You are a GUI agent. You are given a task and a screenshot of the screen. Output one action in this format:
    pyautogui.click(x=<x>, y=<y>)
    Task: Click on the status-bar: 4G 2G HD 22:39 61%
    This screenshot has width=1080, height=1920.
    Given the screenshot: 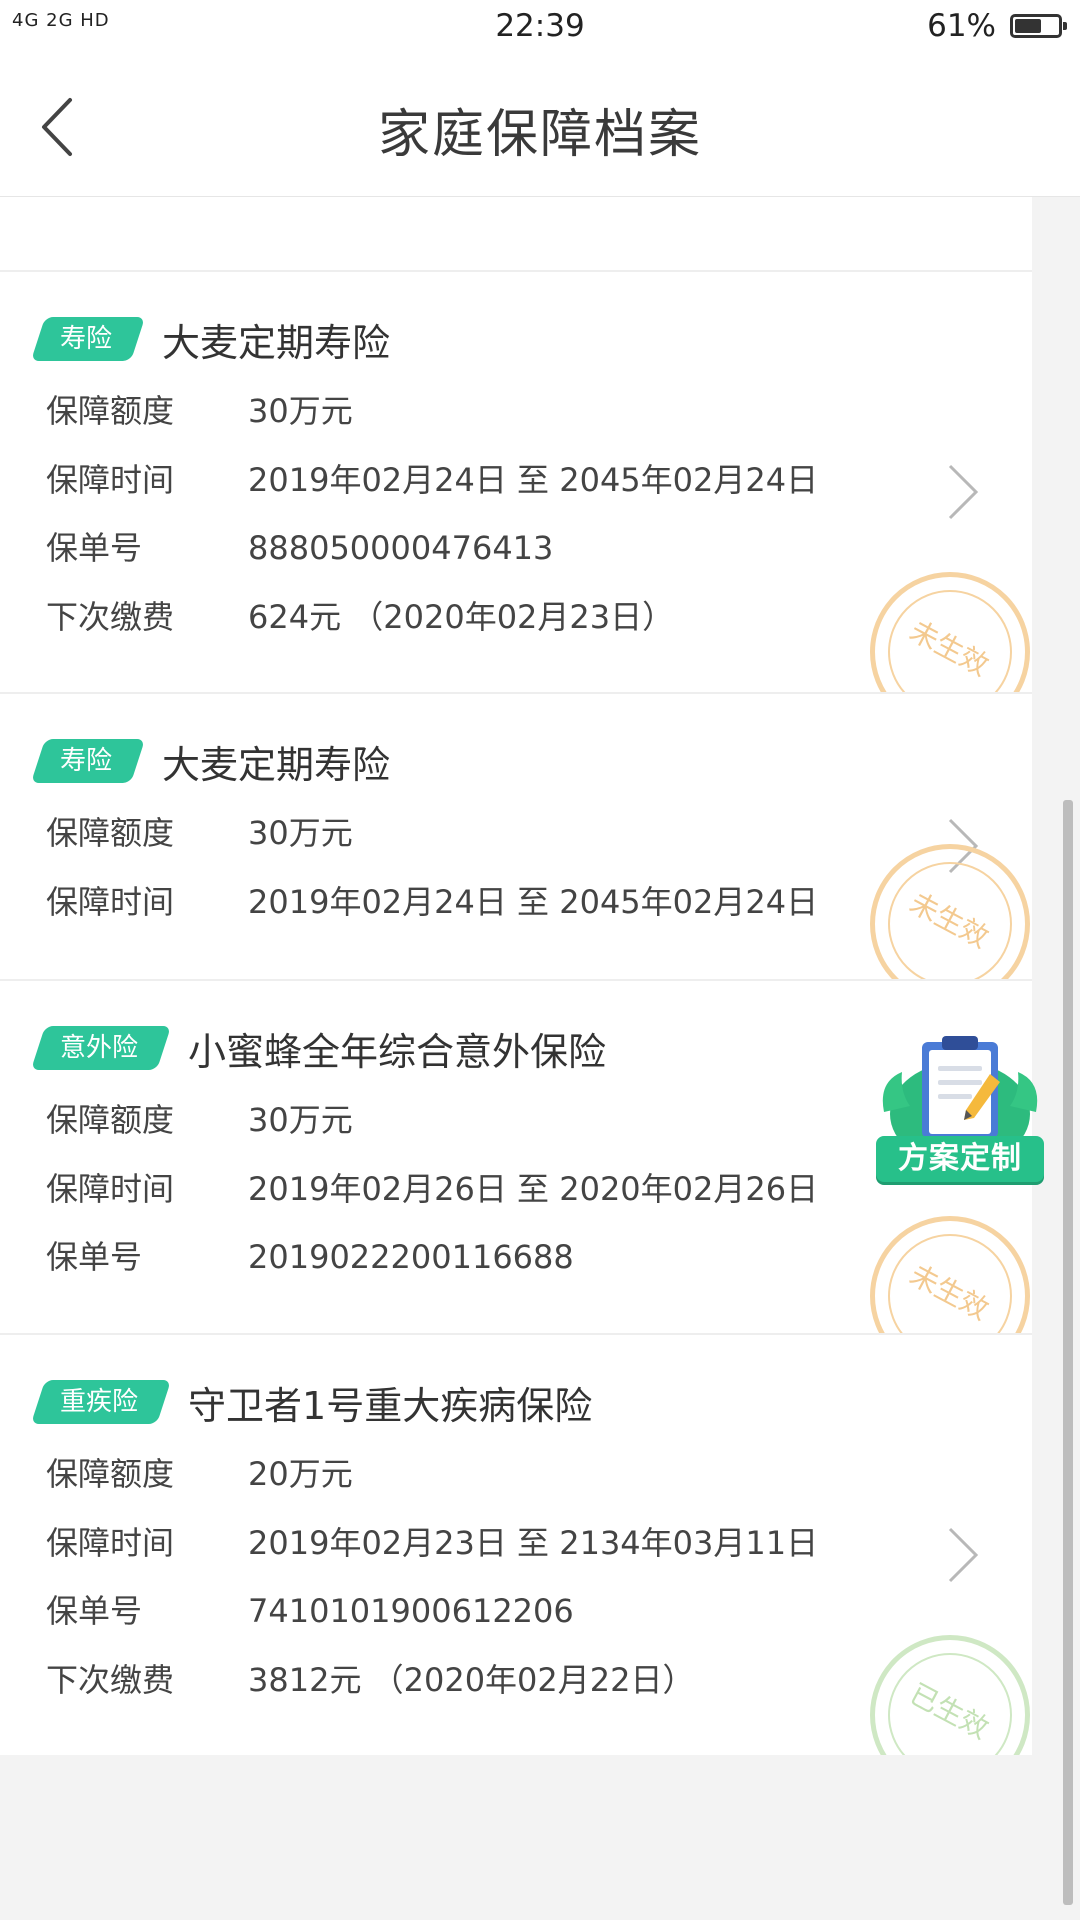 What is the action you would take?
    pyautogui.click(x=540, y=28)
    